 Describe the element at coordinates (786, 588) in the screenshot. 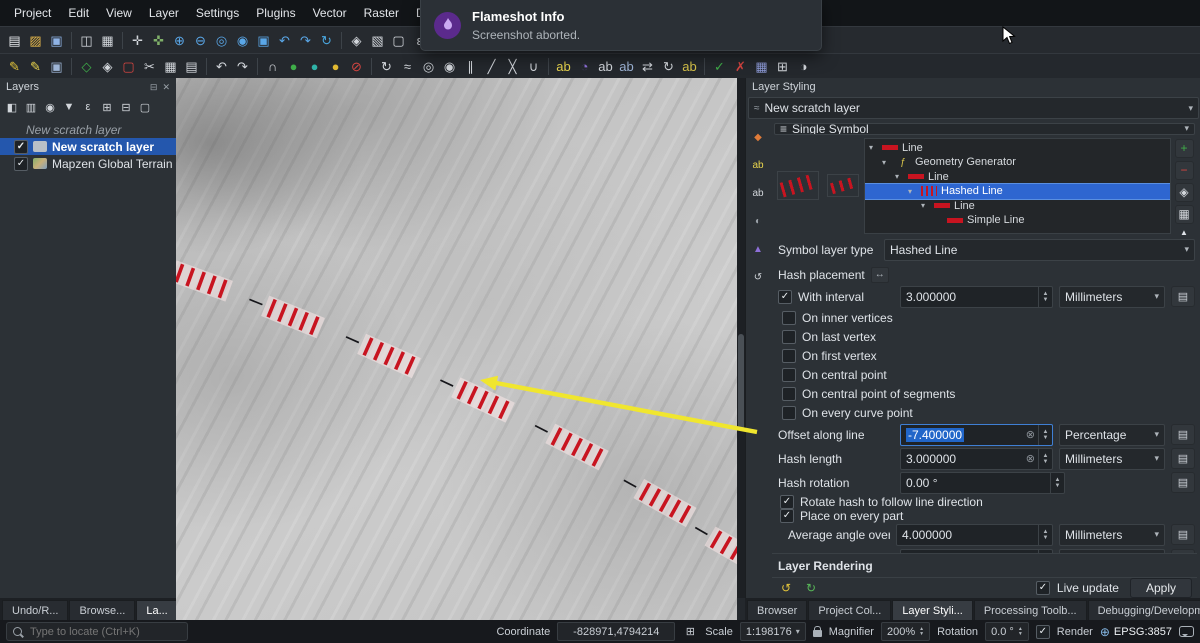

I see `symbology-undo-icon: ↺` at that location.